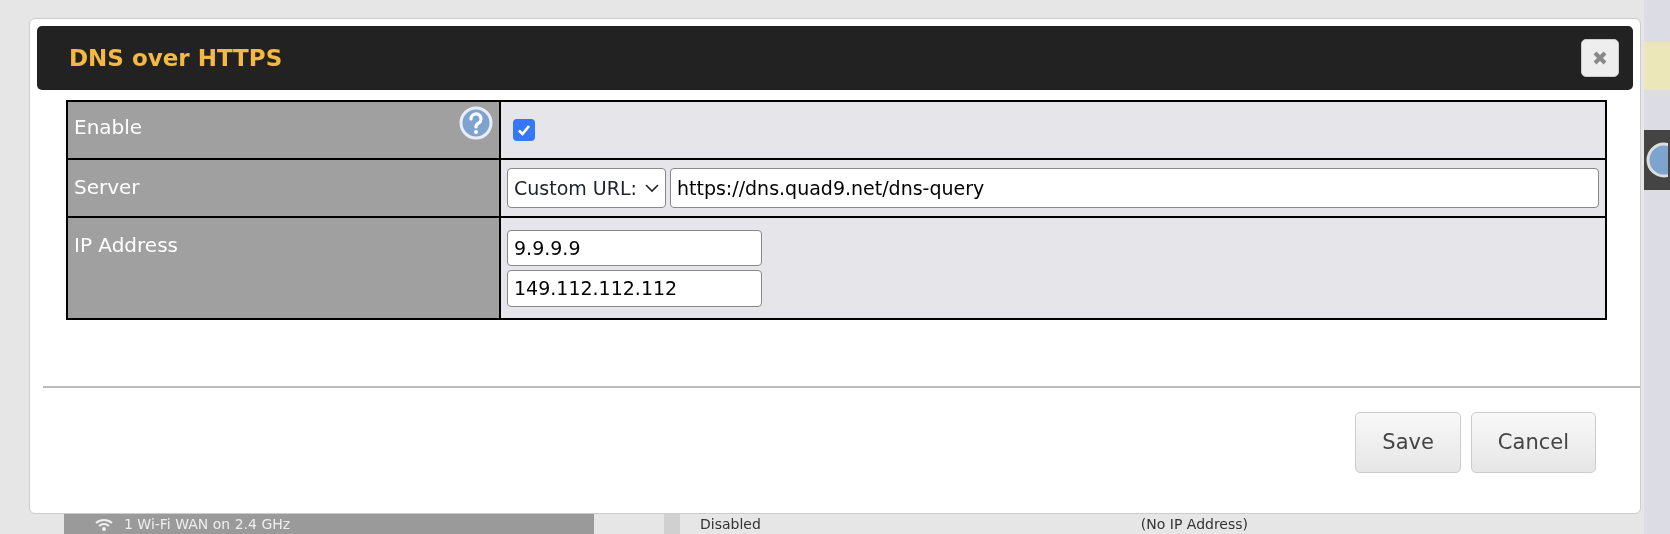 The image size is (1670, 534). What do you see at coordinates (1134, 188) in the screenshot?
I see `url-field: https://dns.quad9.net/dns-query` at bounding box center [1134, 188].